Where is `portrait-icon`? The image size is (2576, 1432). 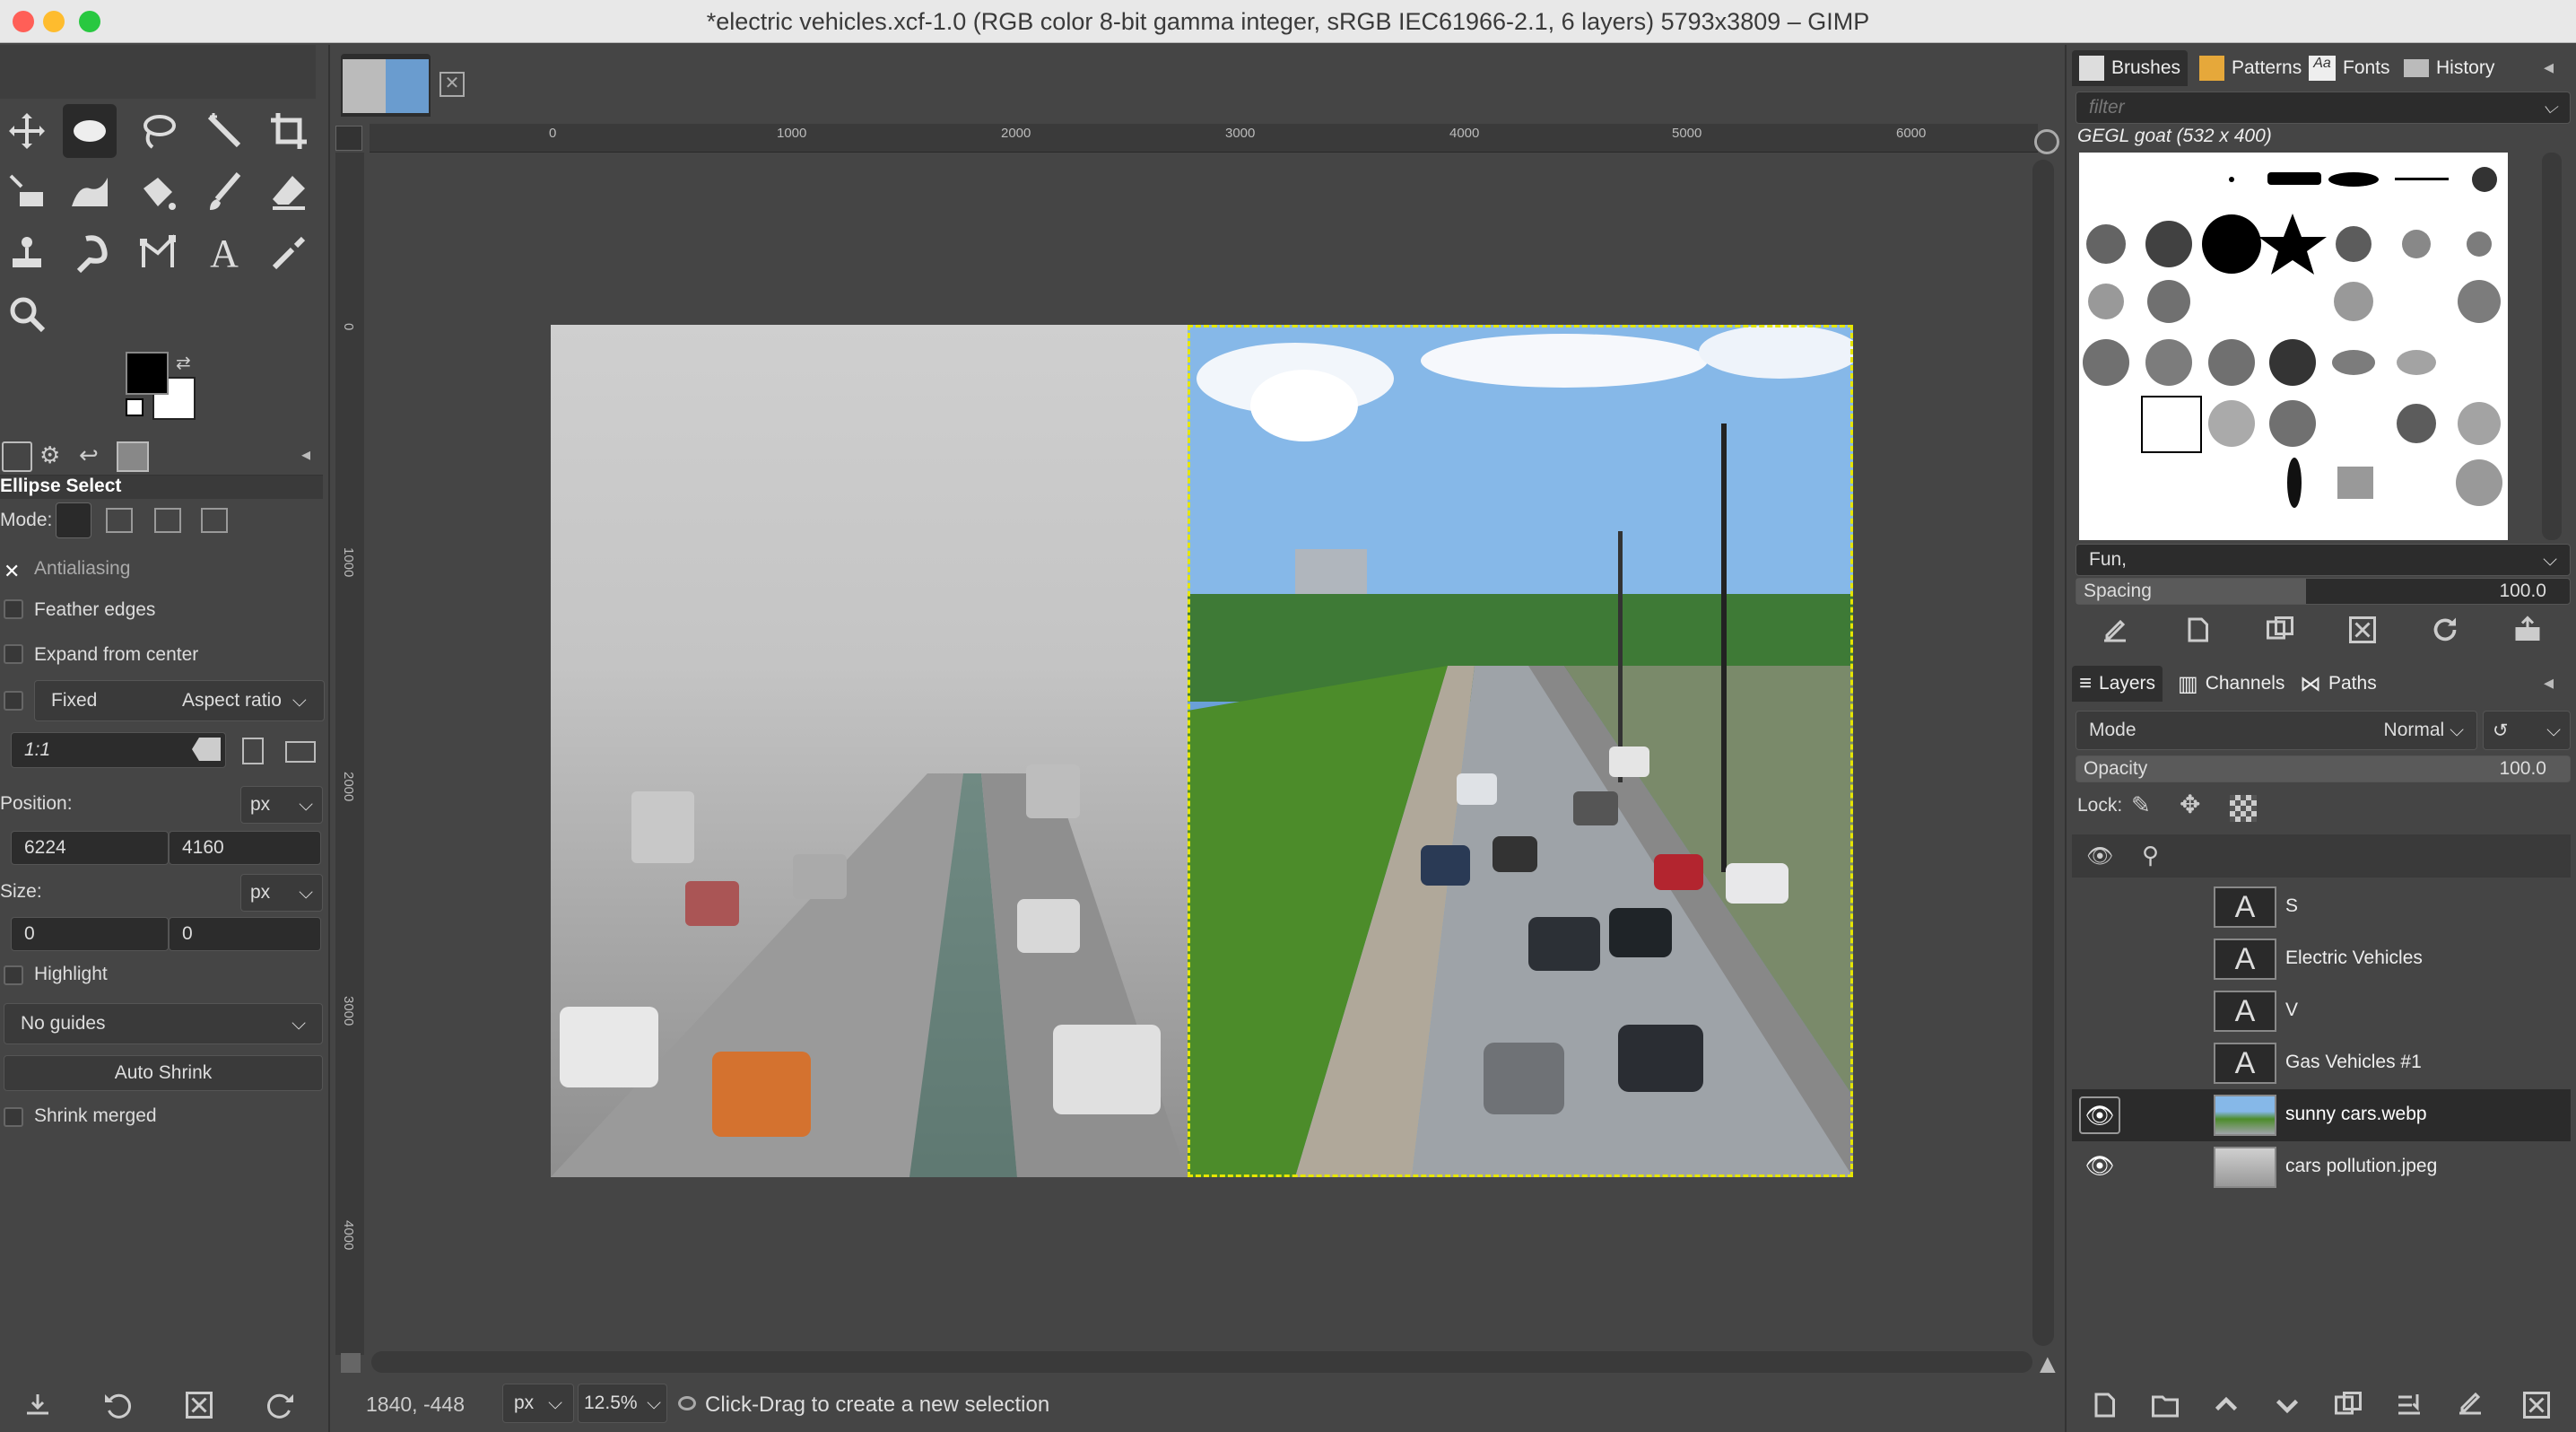 portrait-icon is located at coordinates (253, 751).